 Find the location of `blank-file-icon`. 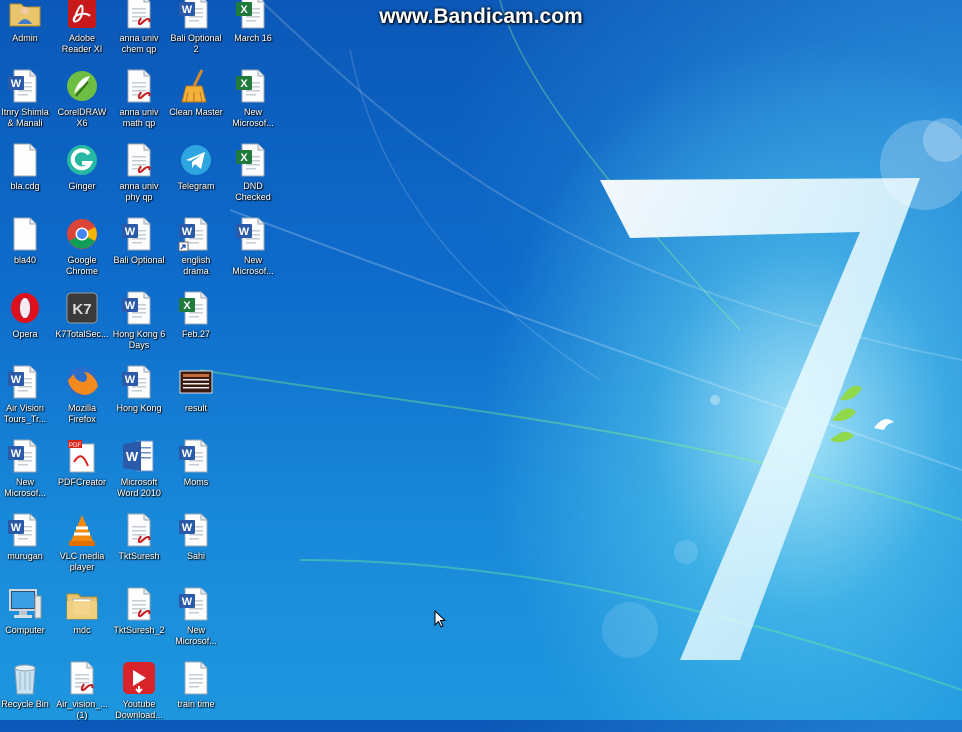

blank-file-icon is located at coordinates (25, 234).